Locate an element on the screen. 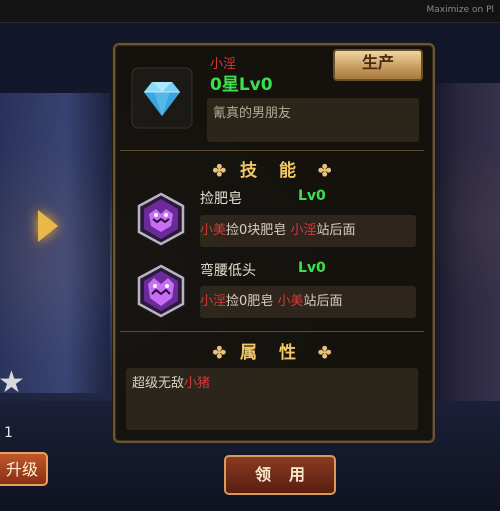 Image resolution: width=500 pixels, height=511 pixels. window-titlebar: Maximize on Pl is located at coordinates (250, 11).